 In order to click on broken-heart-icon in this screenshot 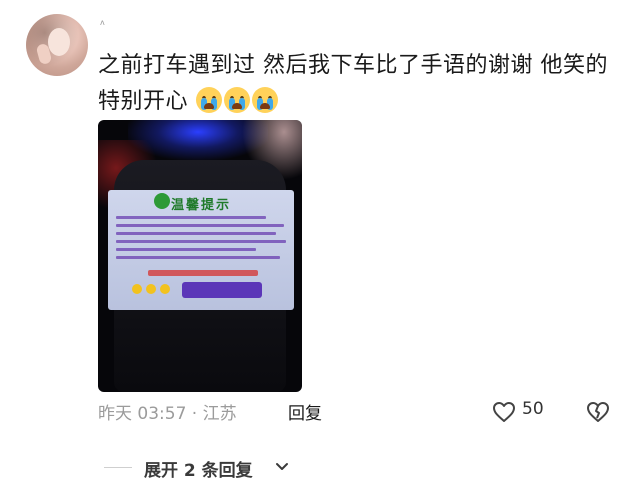, I will do `click(598, 412)`.